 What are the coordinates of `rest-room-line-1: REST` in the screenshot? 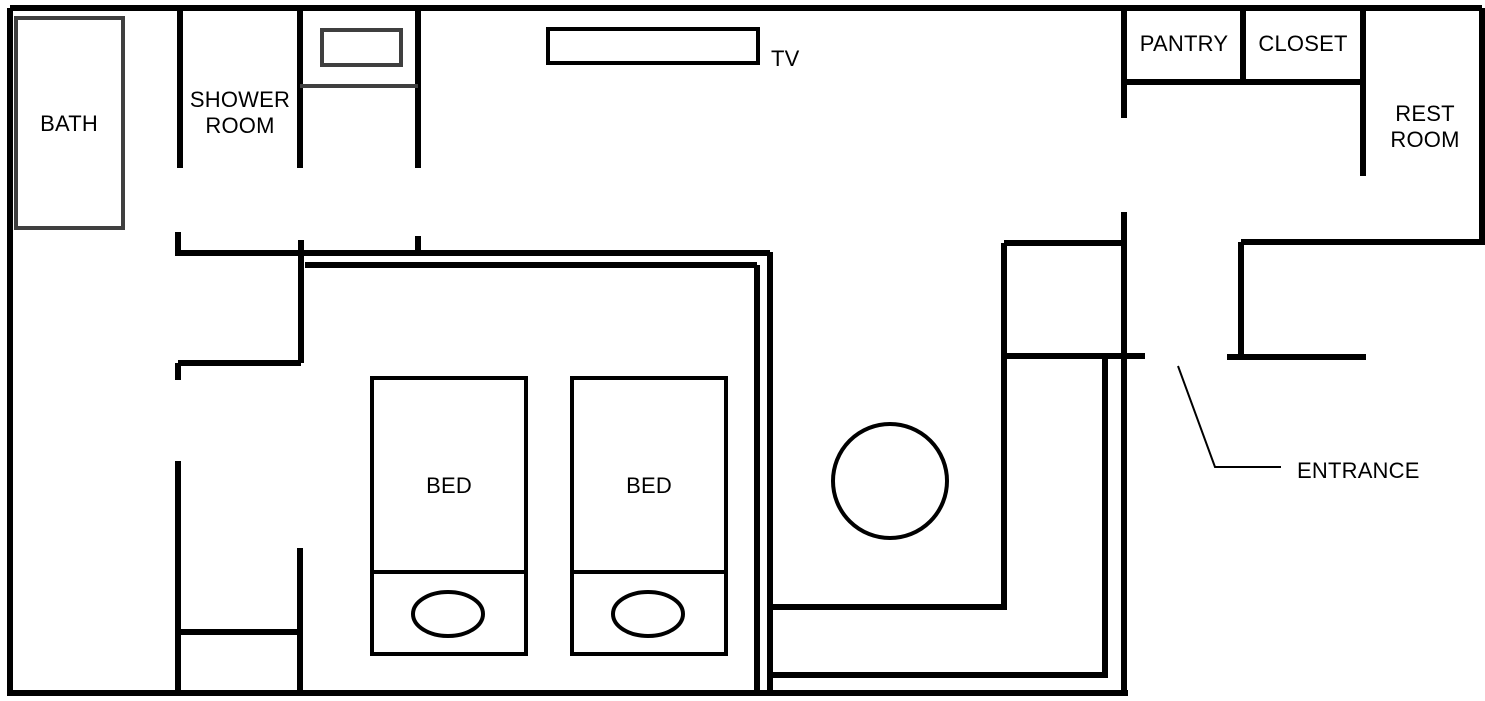 It's located at (1425, 114).